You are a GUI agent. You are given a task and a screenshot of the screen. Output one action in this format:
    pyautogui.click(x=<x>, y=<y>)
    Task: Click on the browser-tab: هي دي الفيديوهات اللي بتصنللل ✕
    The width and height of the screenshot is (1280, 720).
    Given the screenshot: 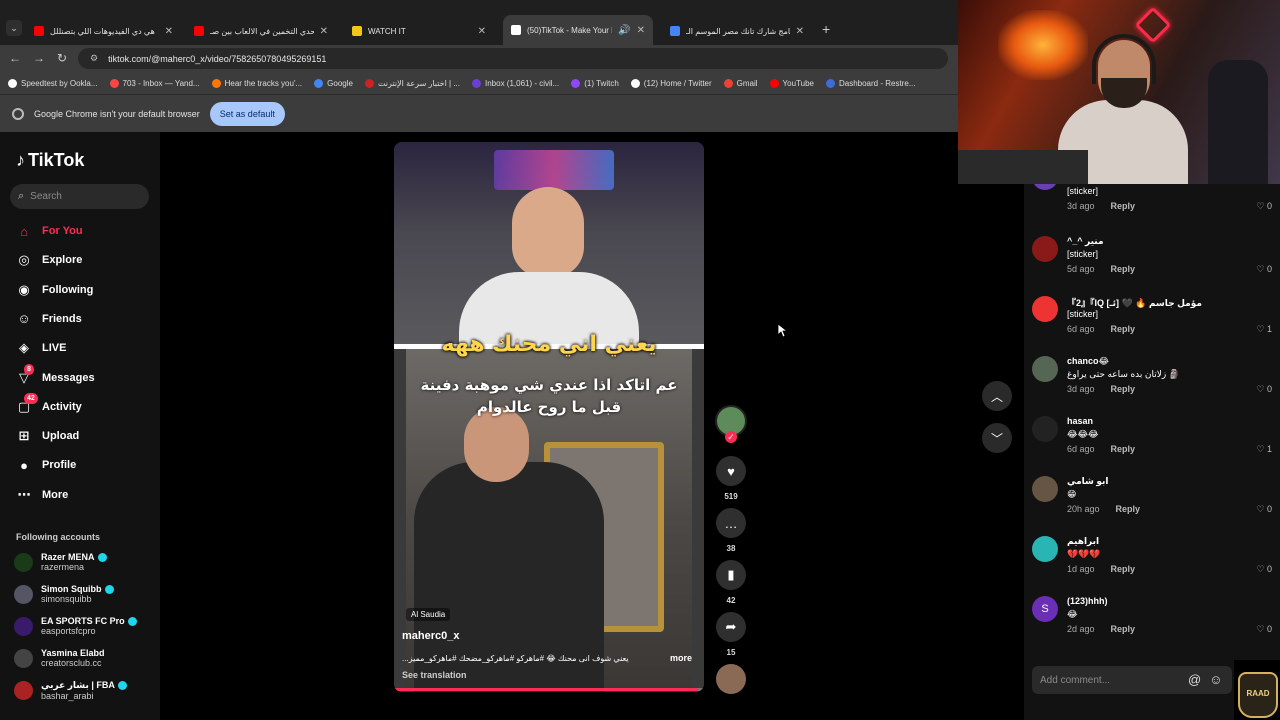 What is the action you would take?
    pyautogui.click(x=103, y=31)
    